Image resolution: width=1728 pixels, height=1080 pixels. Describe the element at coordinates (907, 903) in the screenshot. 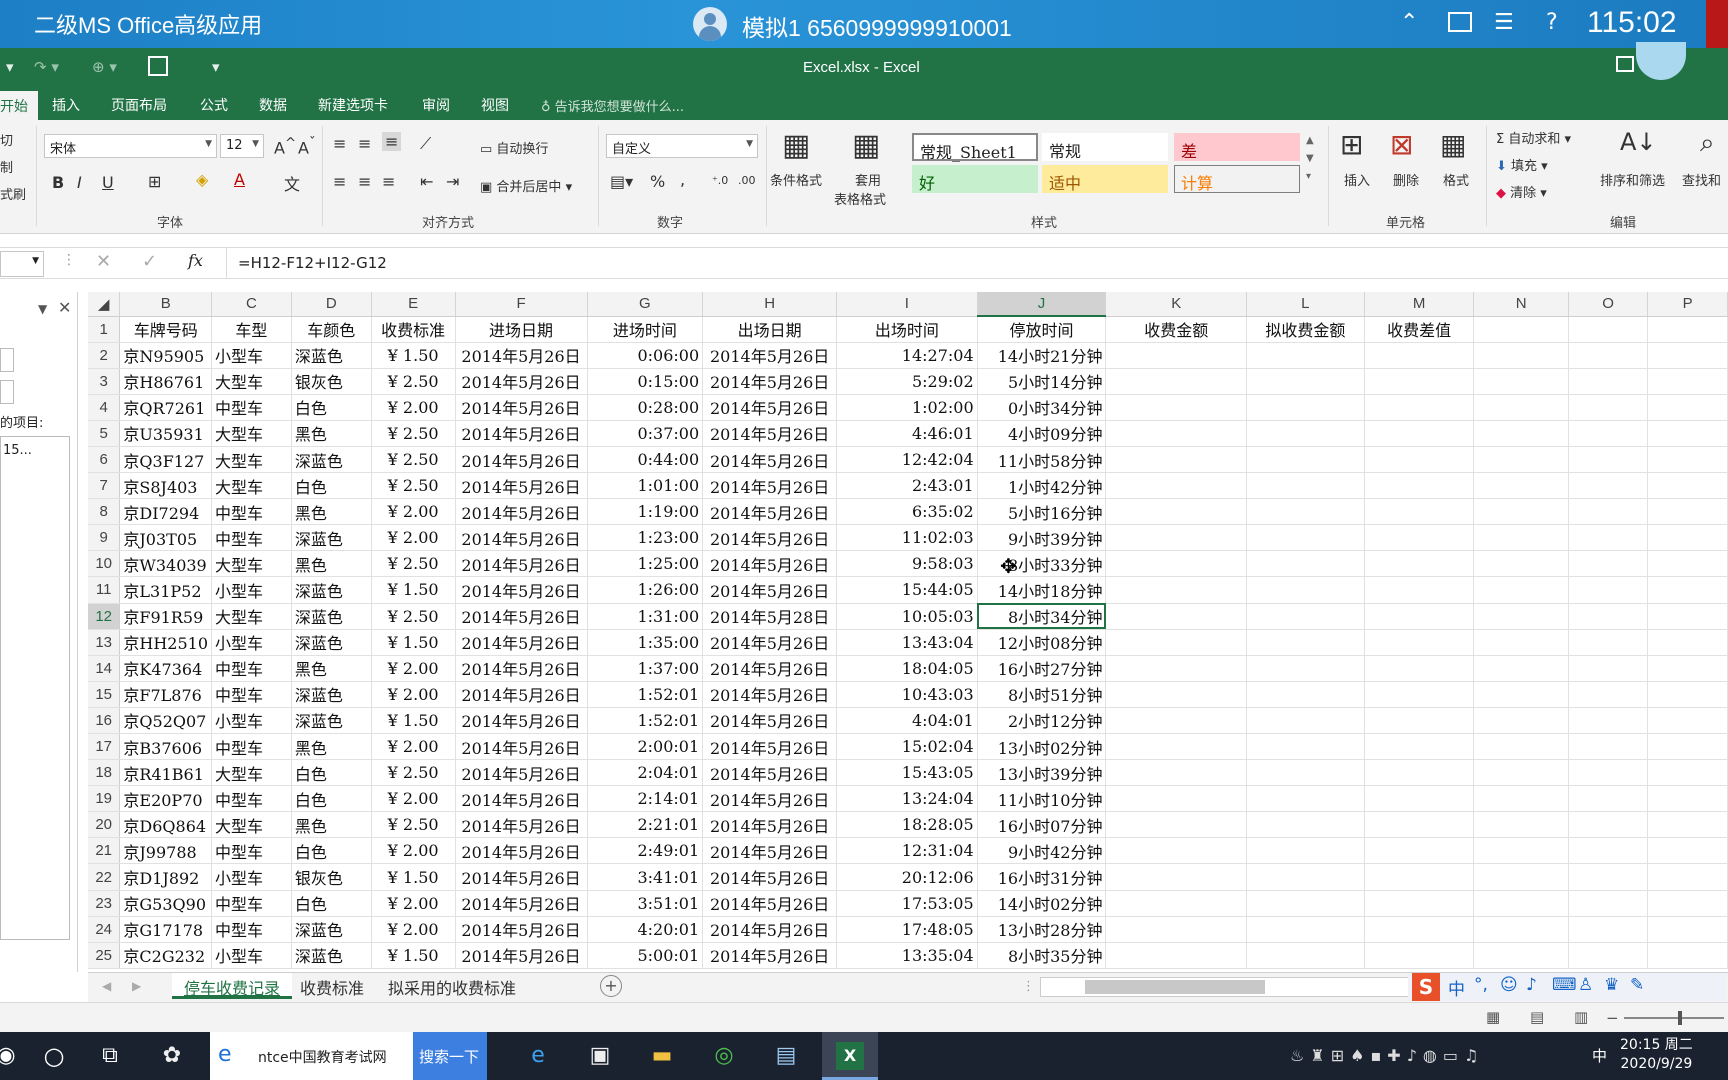

I see `data-cell: 17:53:05` at that location.